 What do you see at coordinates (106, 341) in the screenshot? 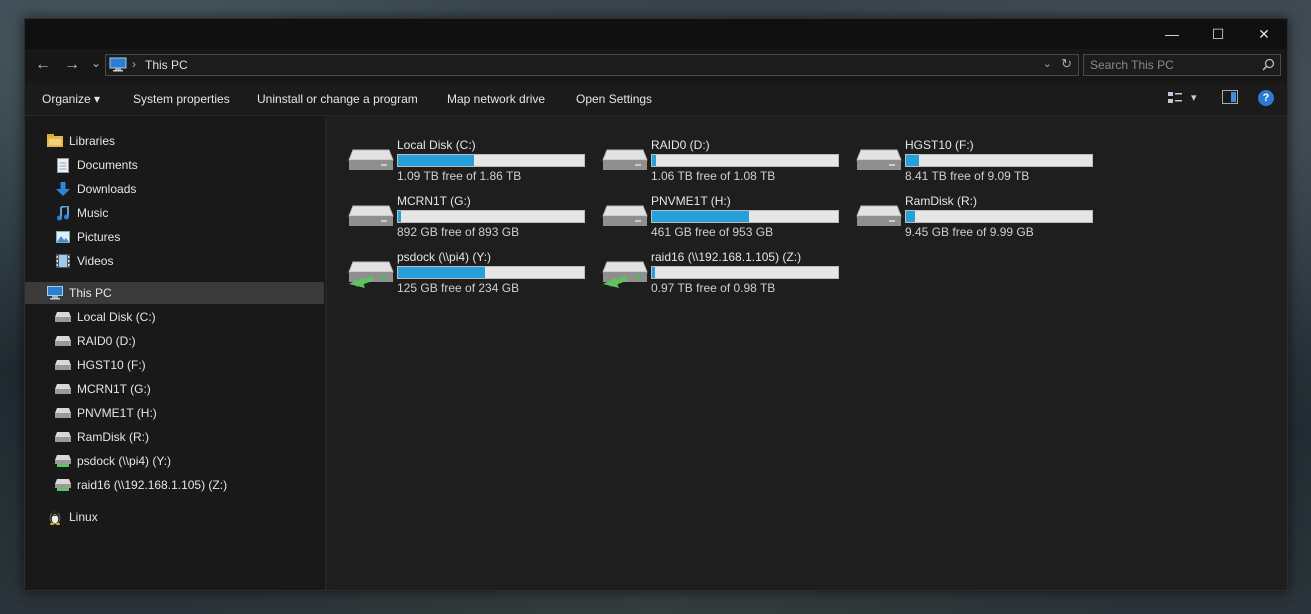
I see `nav-label: RAID0 (D:)` at bounding box center [106, 341].